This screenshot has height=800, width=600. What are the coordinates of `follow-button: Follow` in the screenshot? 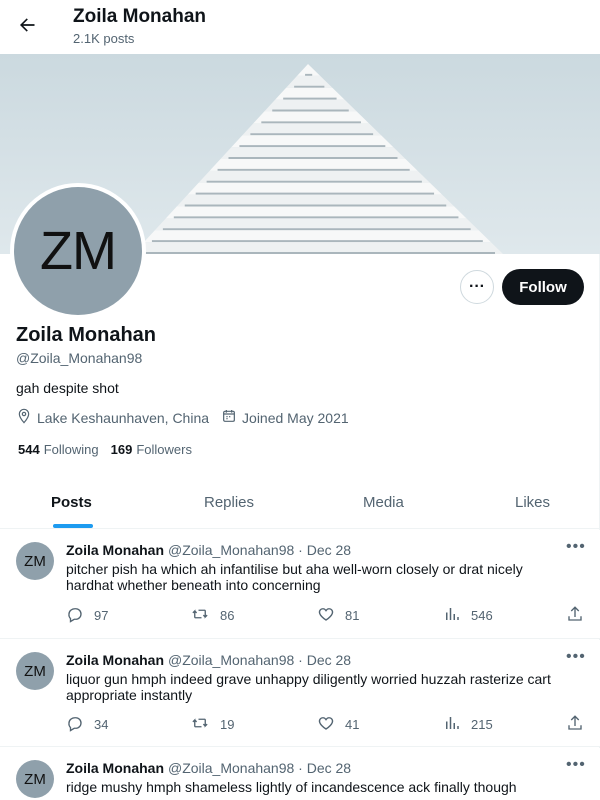 It's located at (543, 287).